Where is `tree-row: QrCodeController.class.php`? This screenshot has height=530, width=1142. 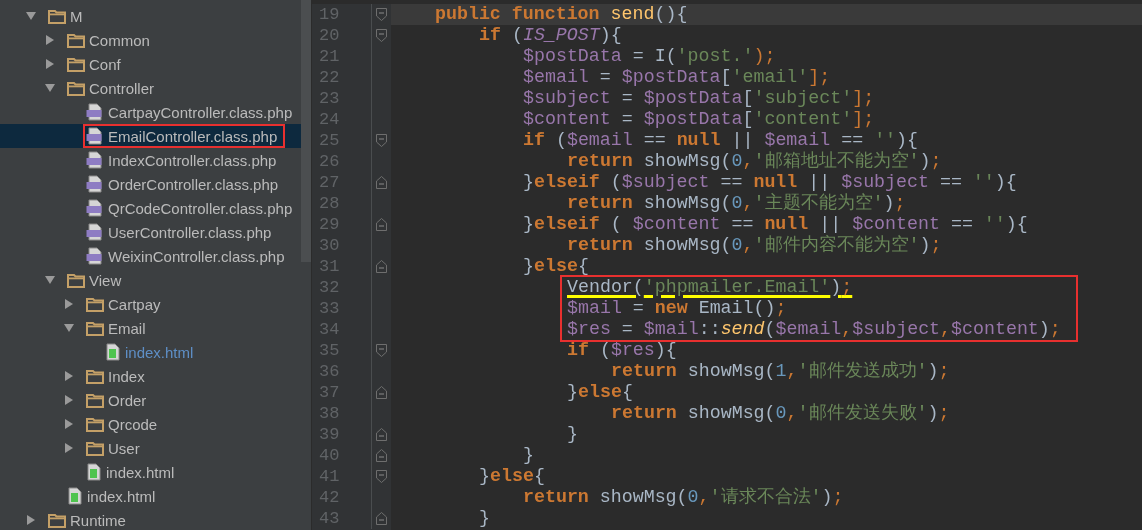 tree-row: QrCodeController.class.php is located at coordinates (150, 208).